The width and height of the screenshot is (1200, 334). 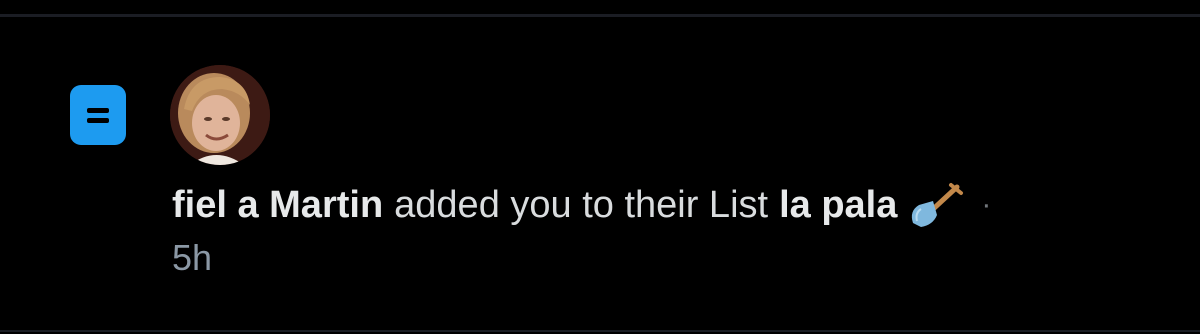 What do you see at coordinates (98, 115) in the screenshot?
I see `list-icon` at bounding box center [98, 115].